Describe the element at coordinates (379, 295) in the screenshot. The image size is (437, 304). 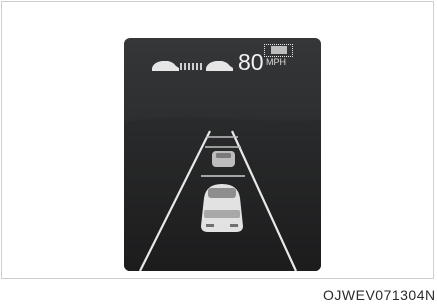
I see `figure-code: OJWEV071304N` at that location.